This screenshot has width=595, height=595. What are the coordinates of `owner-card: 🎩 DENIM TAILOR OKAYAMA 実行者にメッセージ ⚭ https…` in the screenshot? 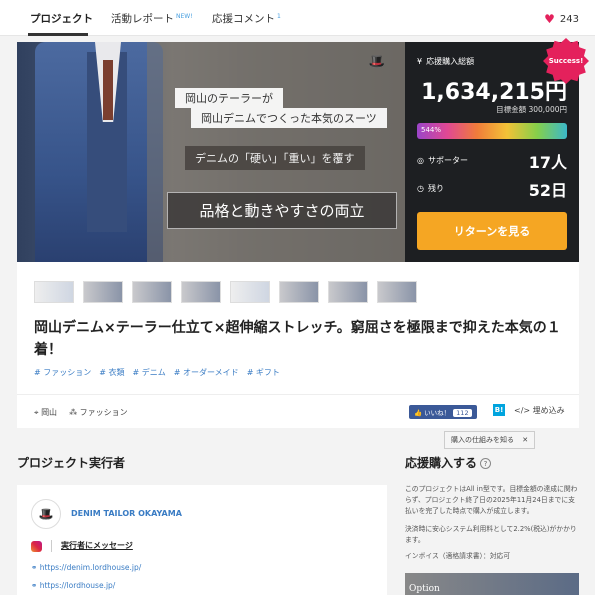 It's located at (202, 540).